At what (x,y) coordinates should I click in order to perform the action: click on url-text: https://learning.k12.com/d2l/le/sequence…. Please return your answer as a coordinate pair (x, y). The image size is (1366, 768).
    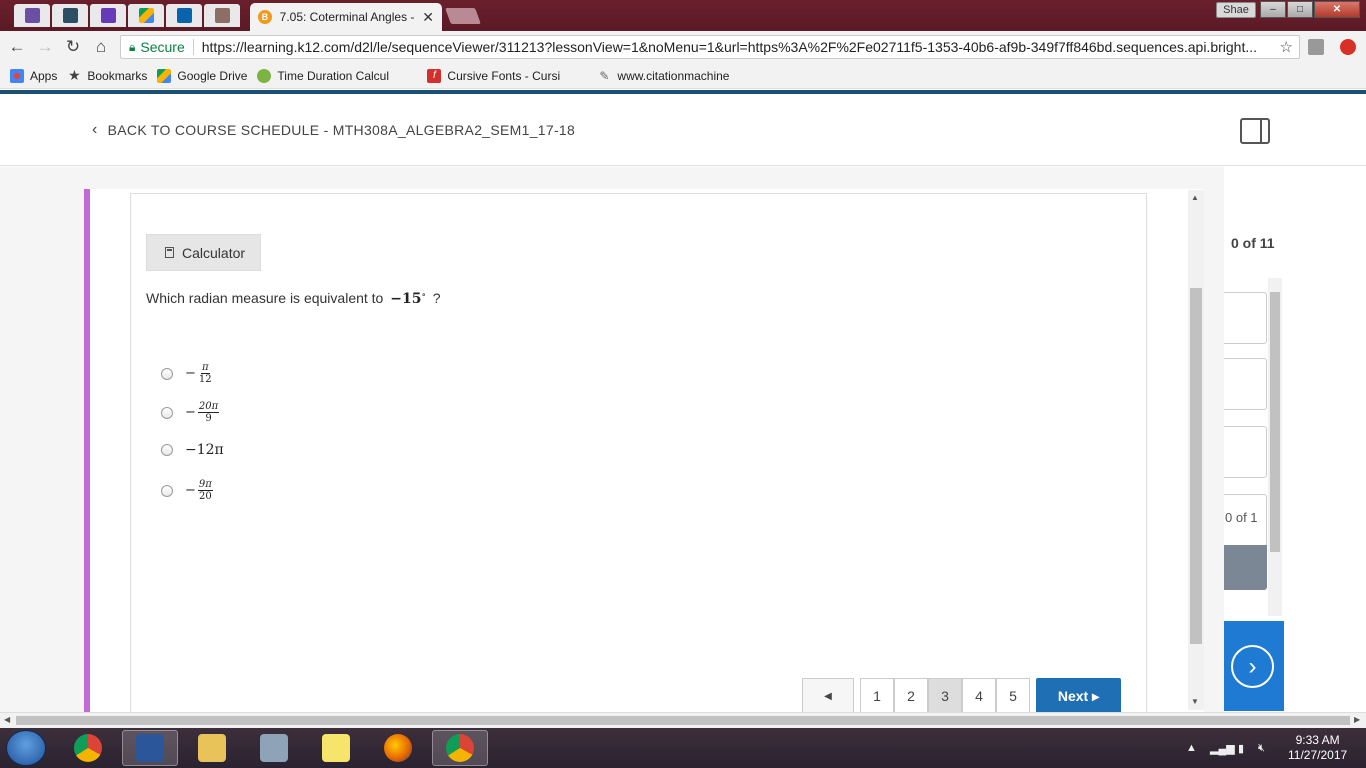
    Looking at the image, I should click on (729, 47).